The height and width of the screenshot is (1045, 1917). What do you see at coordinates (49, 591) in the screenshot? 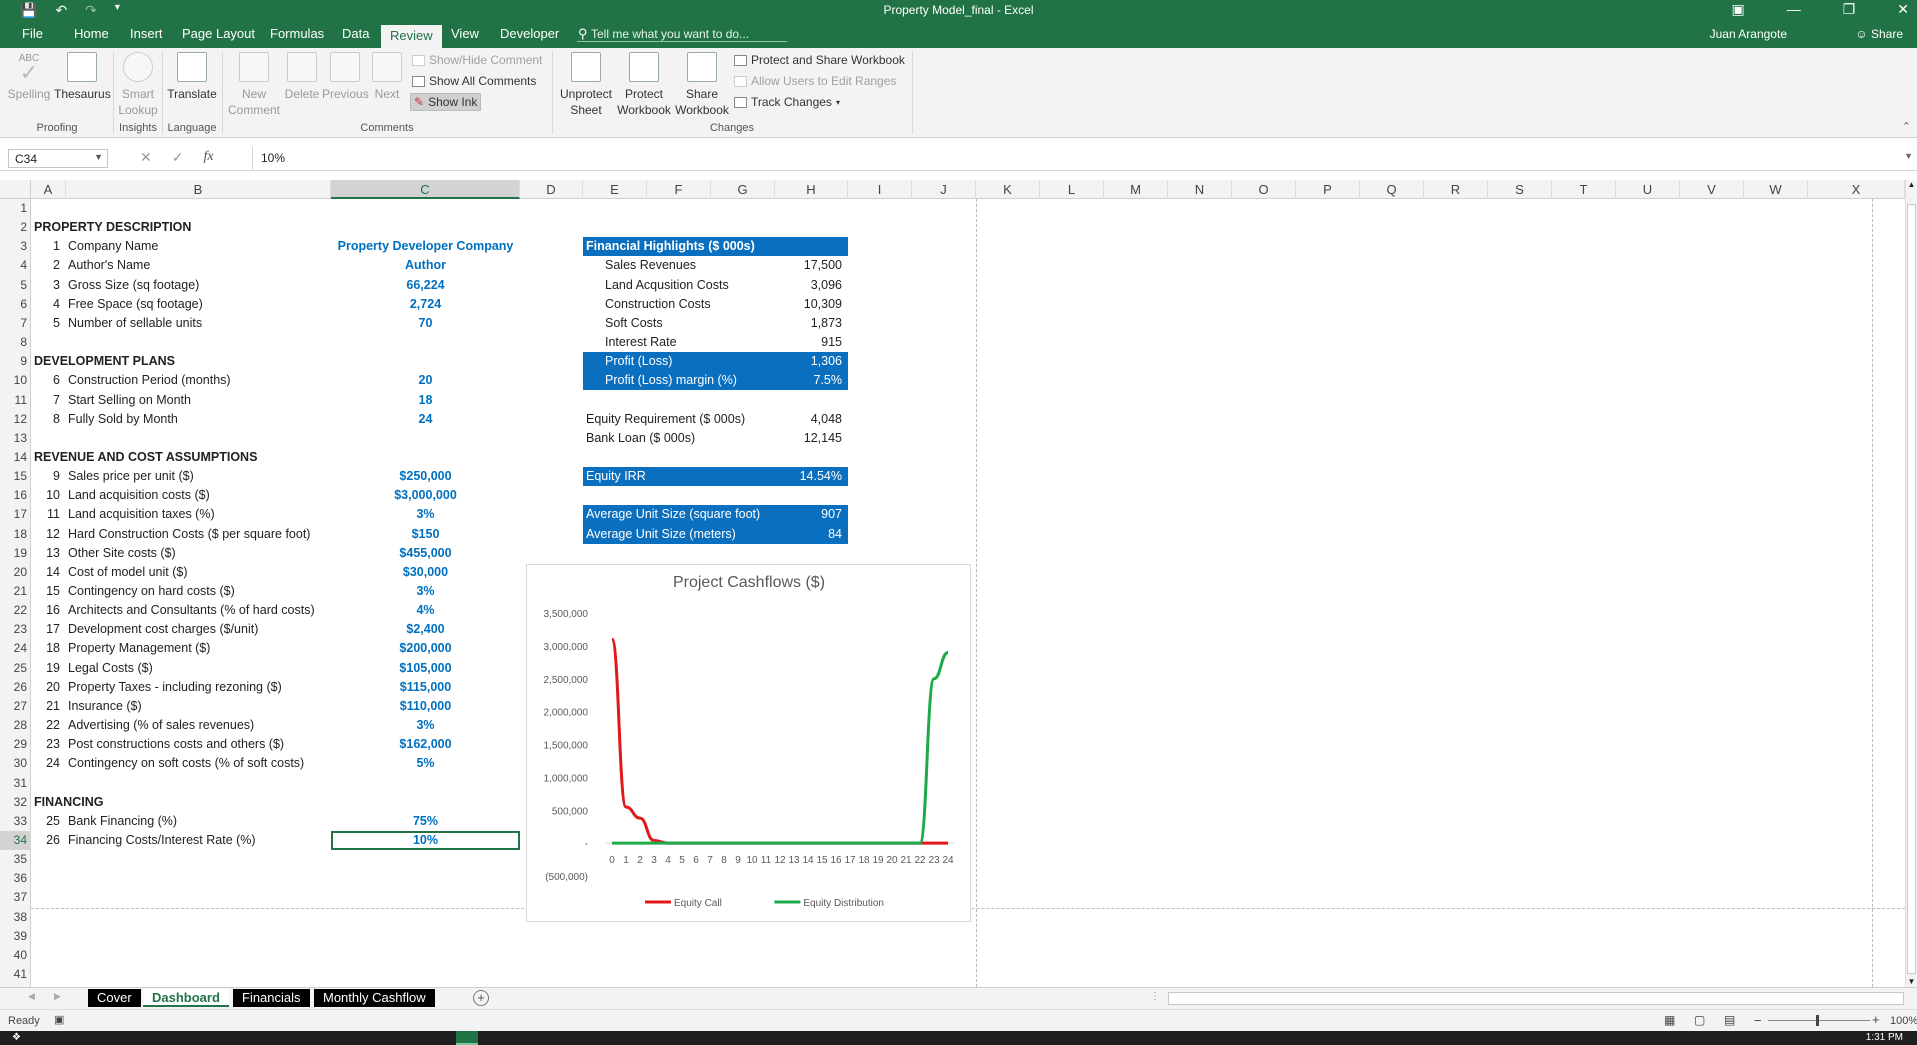
I see `input-number: 15` at bounding box center [49, 591].